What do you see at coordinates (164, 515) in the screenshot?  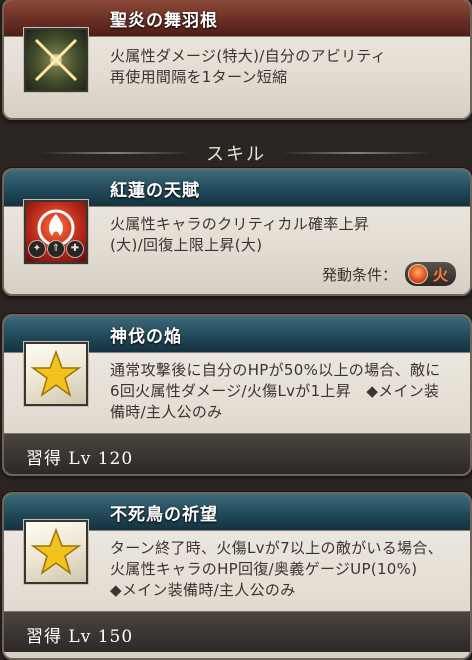 I see `card-title: 不死鳥の祈望` at bounding box center [164, 515].